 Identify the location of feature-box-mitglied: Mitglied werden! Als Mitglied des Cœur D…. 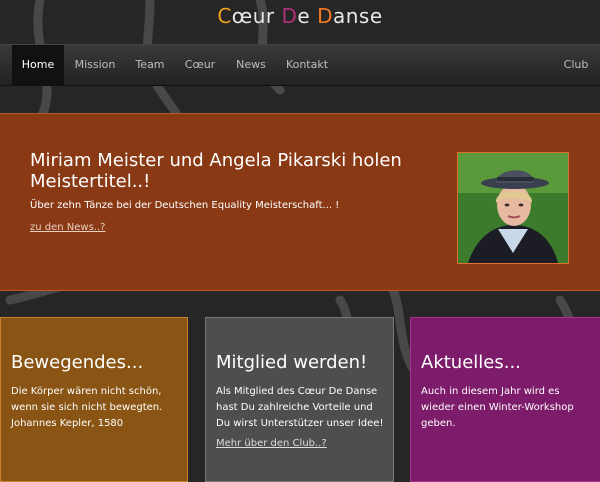
(299, 399).